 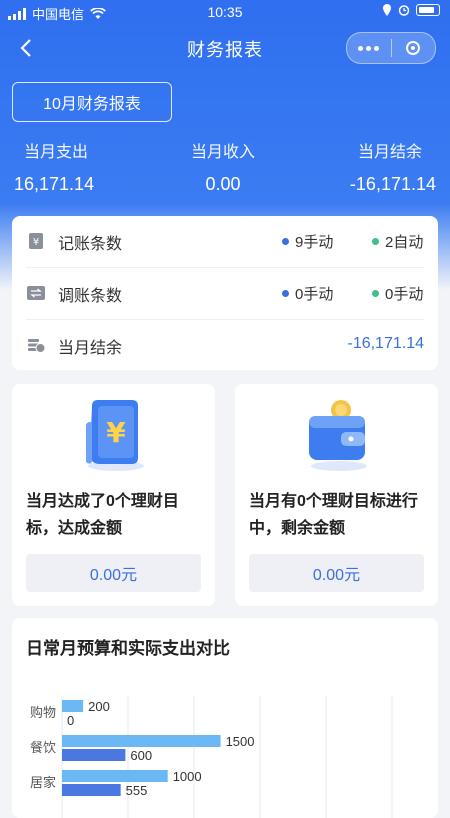 I want to click on records-auto-value: 2自动, so click(x=404, y=242).